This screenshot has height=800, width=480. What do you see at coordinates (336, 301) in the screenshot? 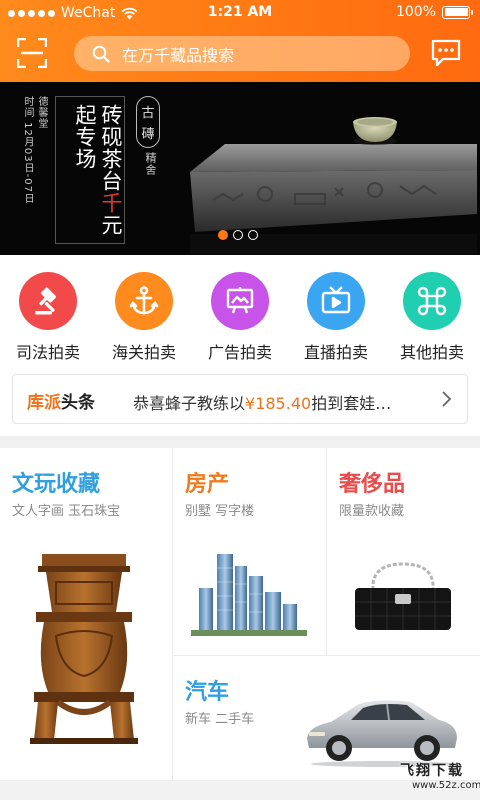
I see `tv-icon` at bounding box center [336, 301].